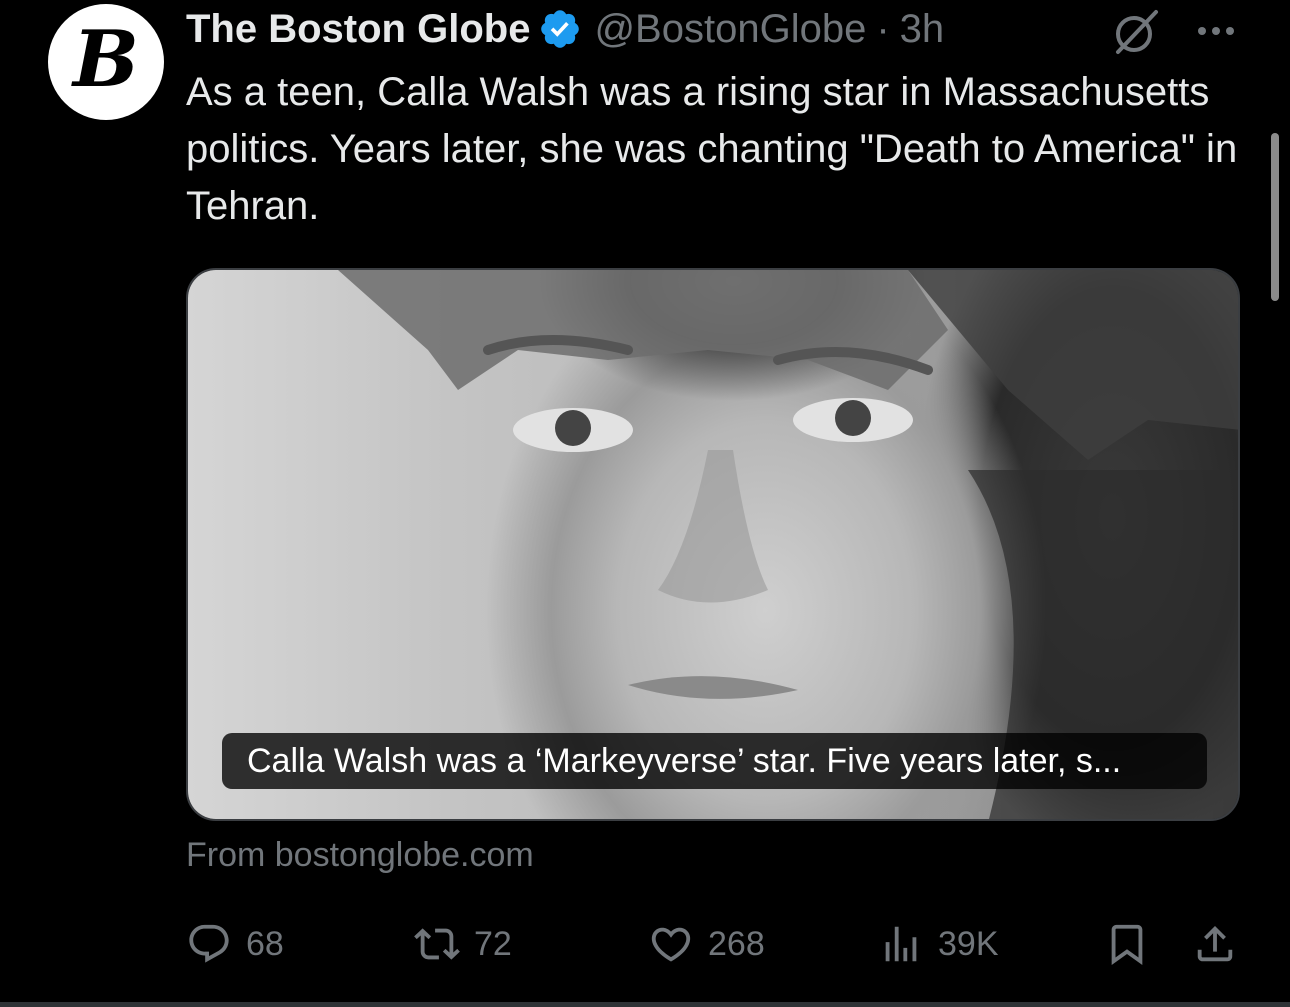  What do you see at coordinates (560, 29) in the screenshot?
I see `verified-badge-icon` at bounding box center [560, 29].